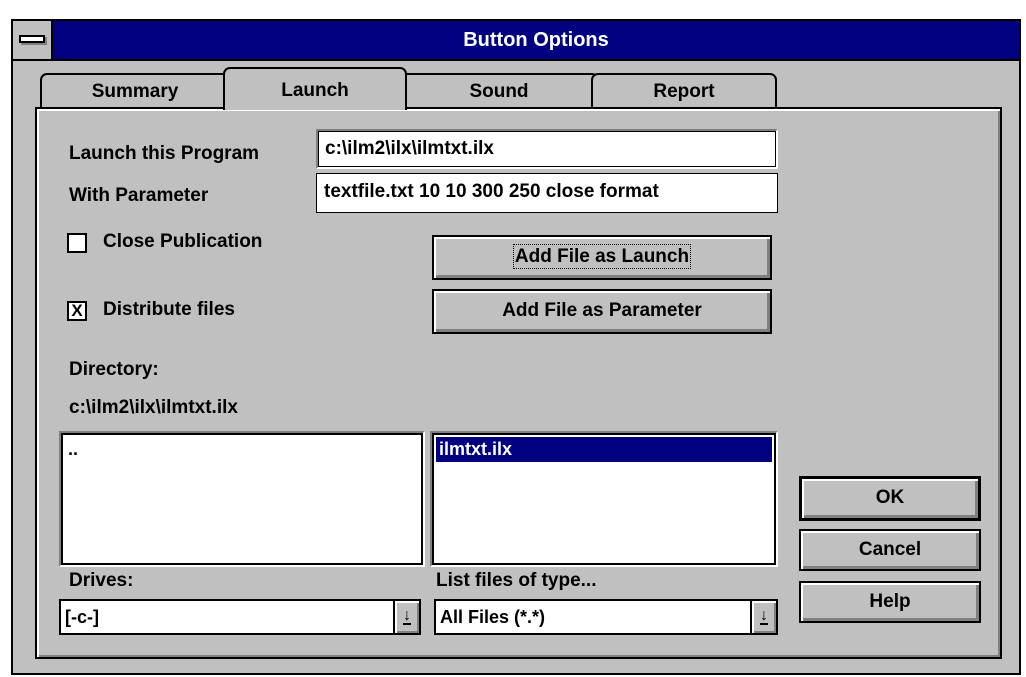 Image resolution: width=1026 pixels, height=677 pixels. I want to click on add-file-as-parameter-button: Add File as Parameter, so click(602, 311).